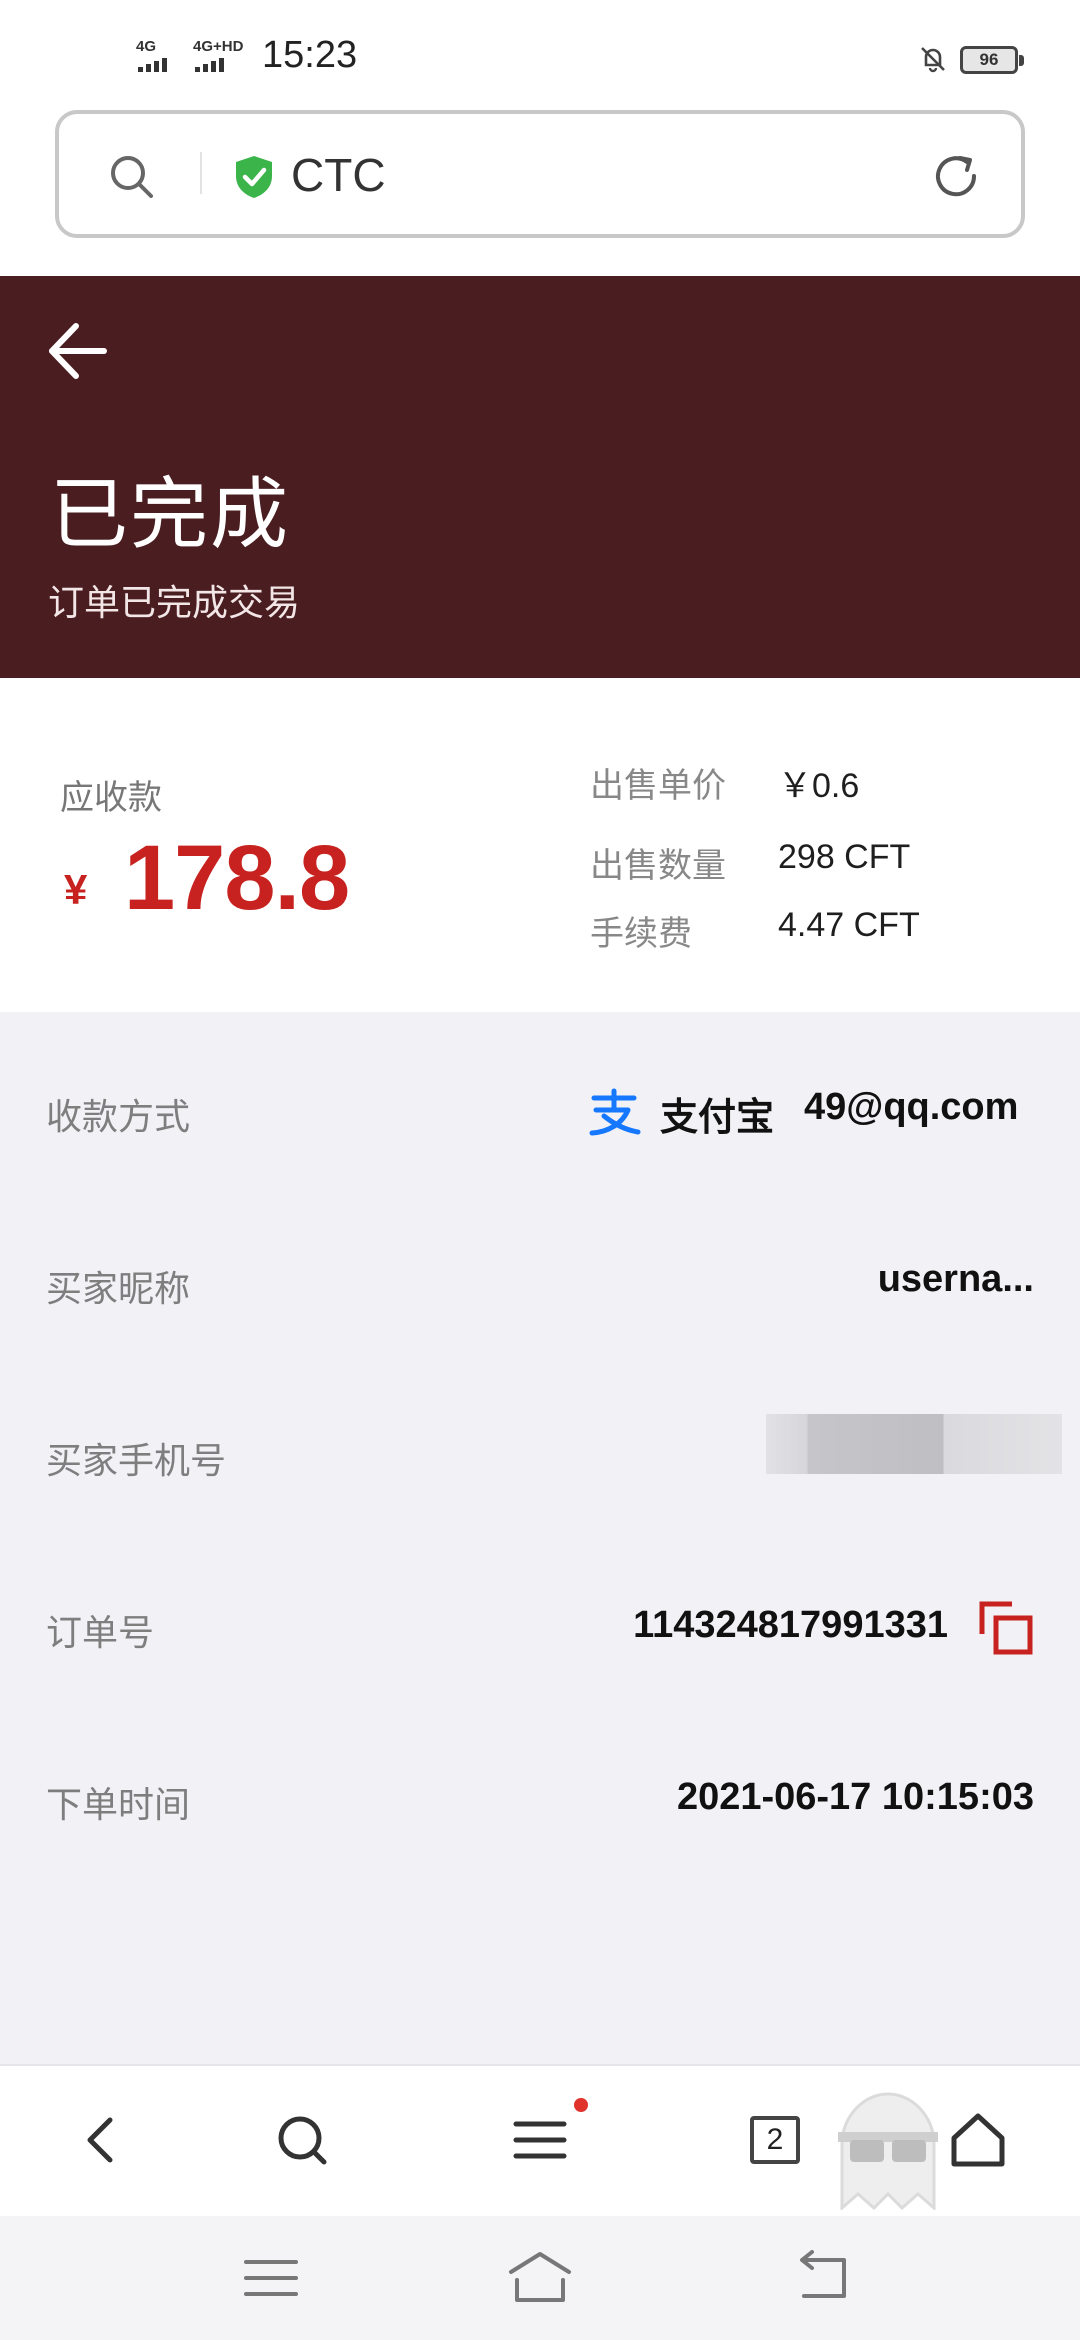 The width and height of the screenshot is (1080, 2340). I want to click on copy-icon, so click(1006, 1628).